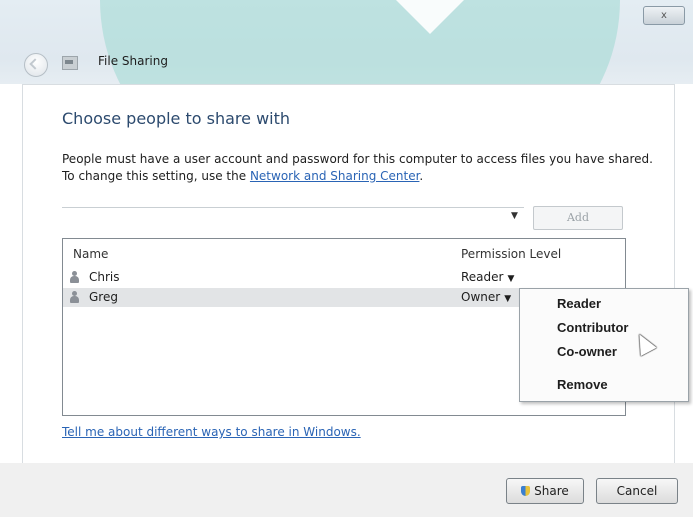  I want to click on permission-context-menu: Reader Contributor Co-owner Remove, so click(604, 345).